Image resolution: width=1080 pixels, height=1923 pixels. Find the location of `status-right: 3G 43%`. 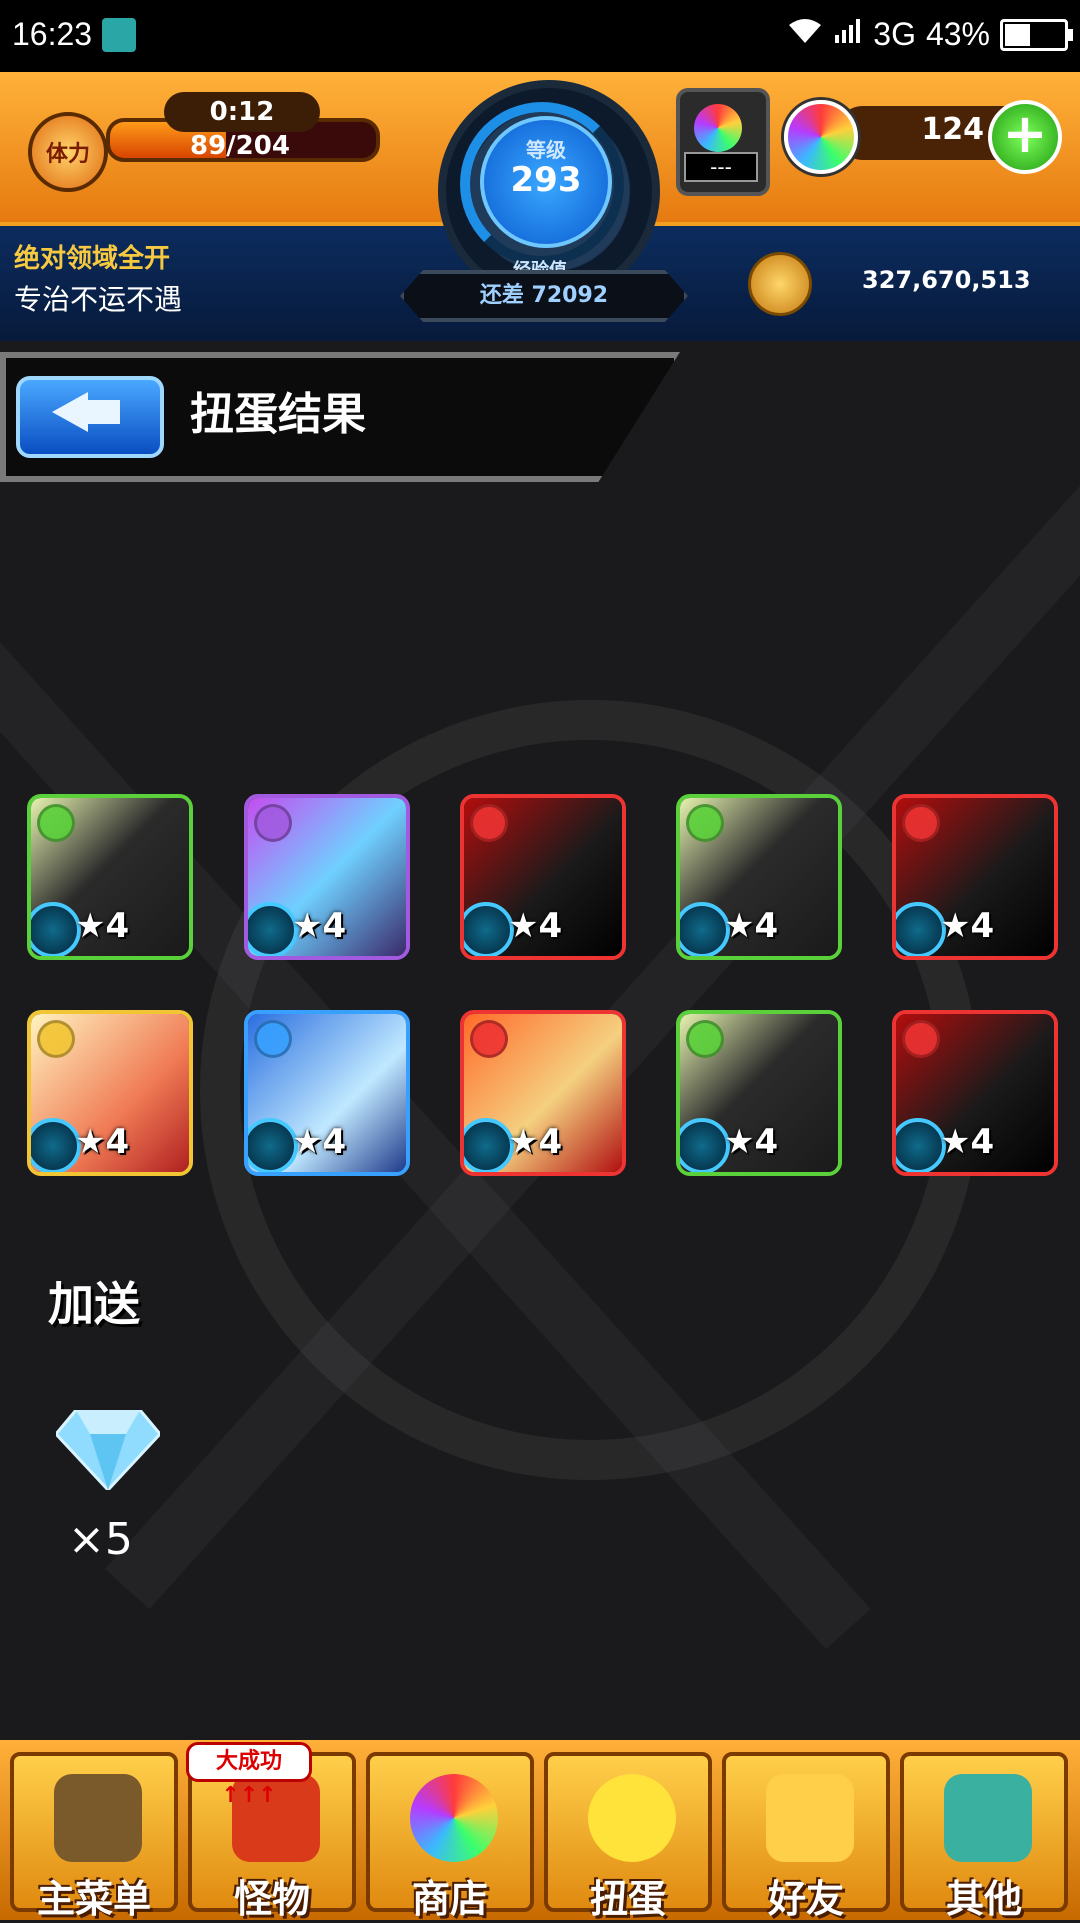

status-right: 3G 43% is located at coordinates (930, 34).